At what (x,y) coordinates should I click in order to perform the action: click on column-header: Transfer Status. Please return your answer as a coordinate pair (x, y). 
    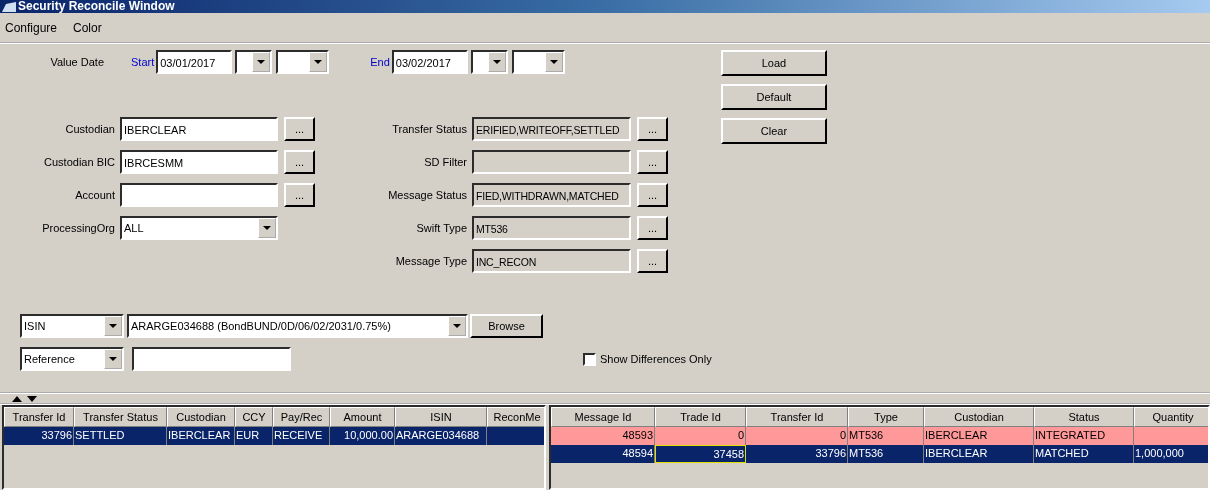
    Looking at the image, I should click on (120, 417).